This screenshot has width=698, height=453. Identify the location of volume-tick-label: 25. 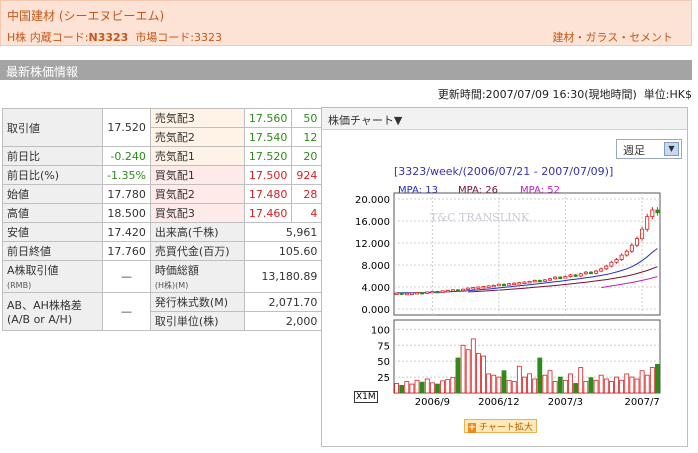
(383, 378).